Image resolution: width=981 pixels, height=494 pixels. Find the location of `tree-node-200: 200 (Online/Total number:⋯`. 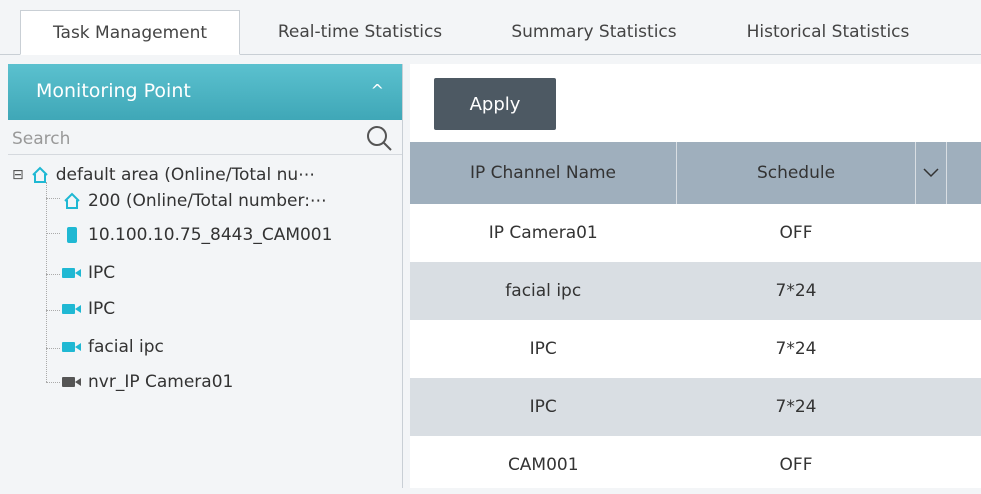

tree-node-200: 200 (Online/Total number:⋯ is located at coordinates (194, 201).